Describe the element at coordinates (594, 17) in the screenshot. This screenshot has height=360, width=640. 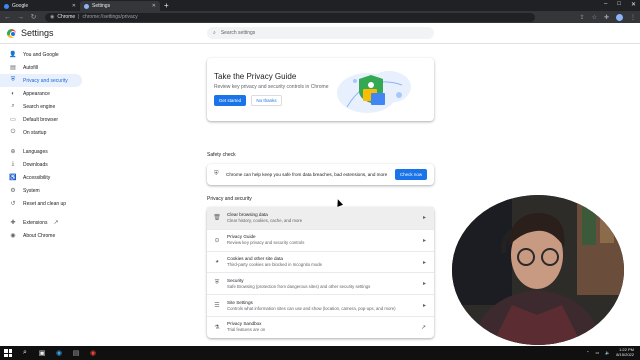
I see `star-icon: ☆` at that location.